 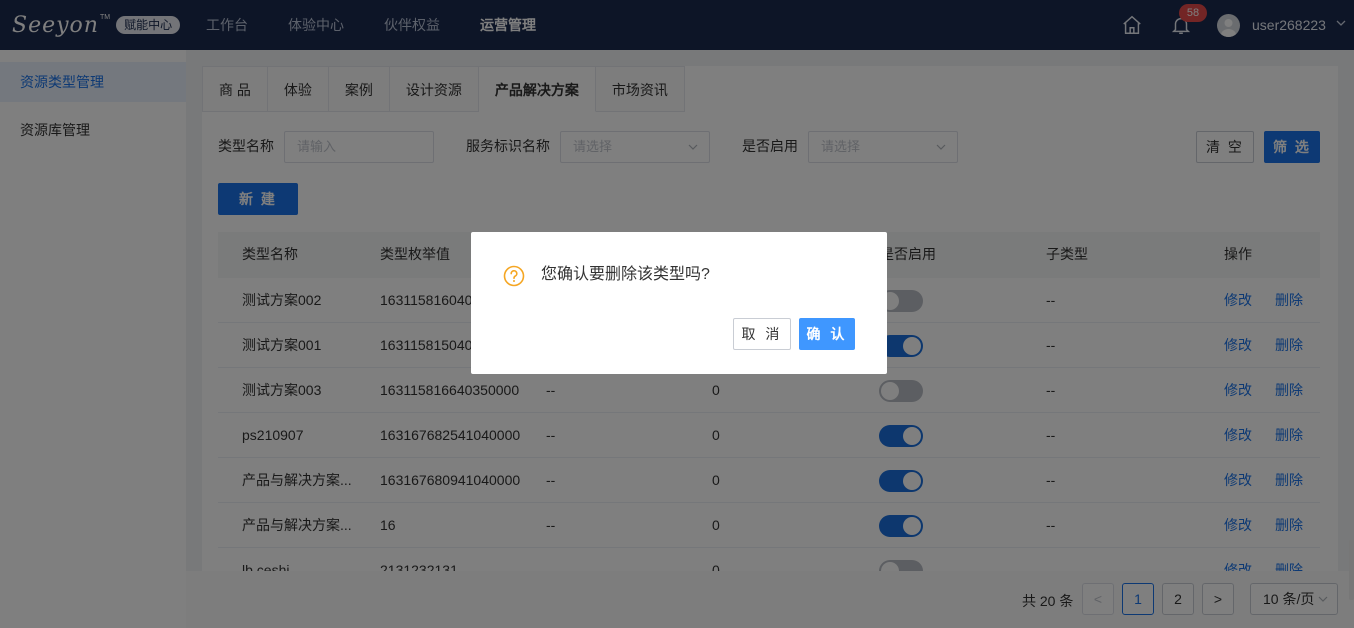 I want to click on confirm-delete-dialog: 您确认要删除该类型吗? 取 消 确 认, so click(x=679, y=303).